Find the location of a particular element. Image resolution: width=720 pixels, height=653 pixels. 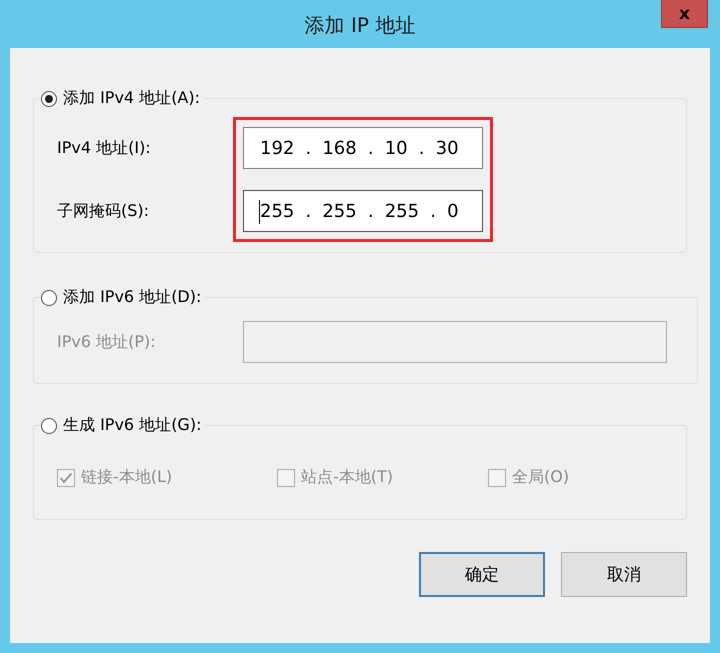

radio-label: 生成 IPv6 地址(G): is located at coordinates (132, 425).